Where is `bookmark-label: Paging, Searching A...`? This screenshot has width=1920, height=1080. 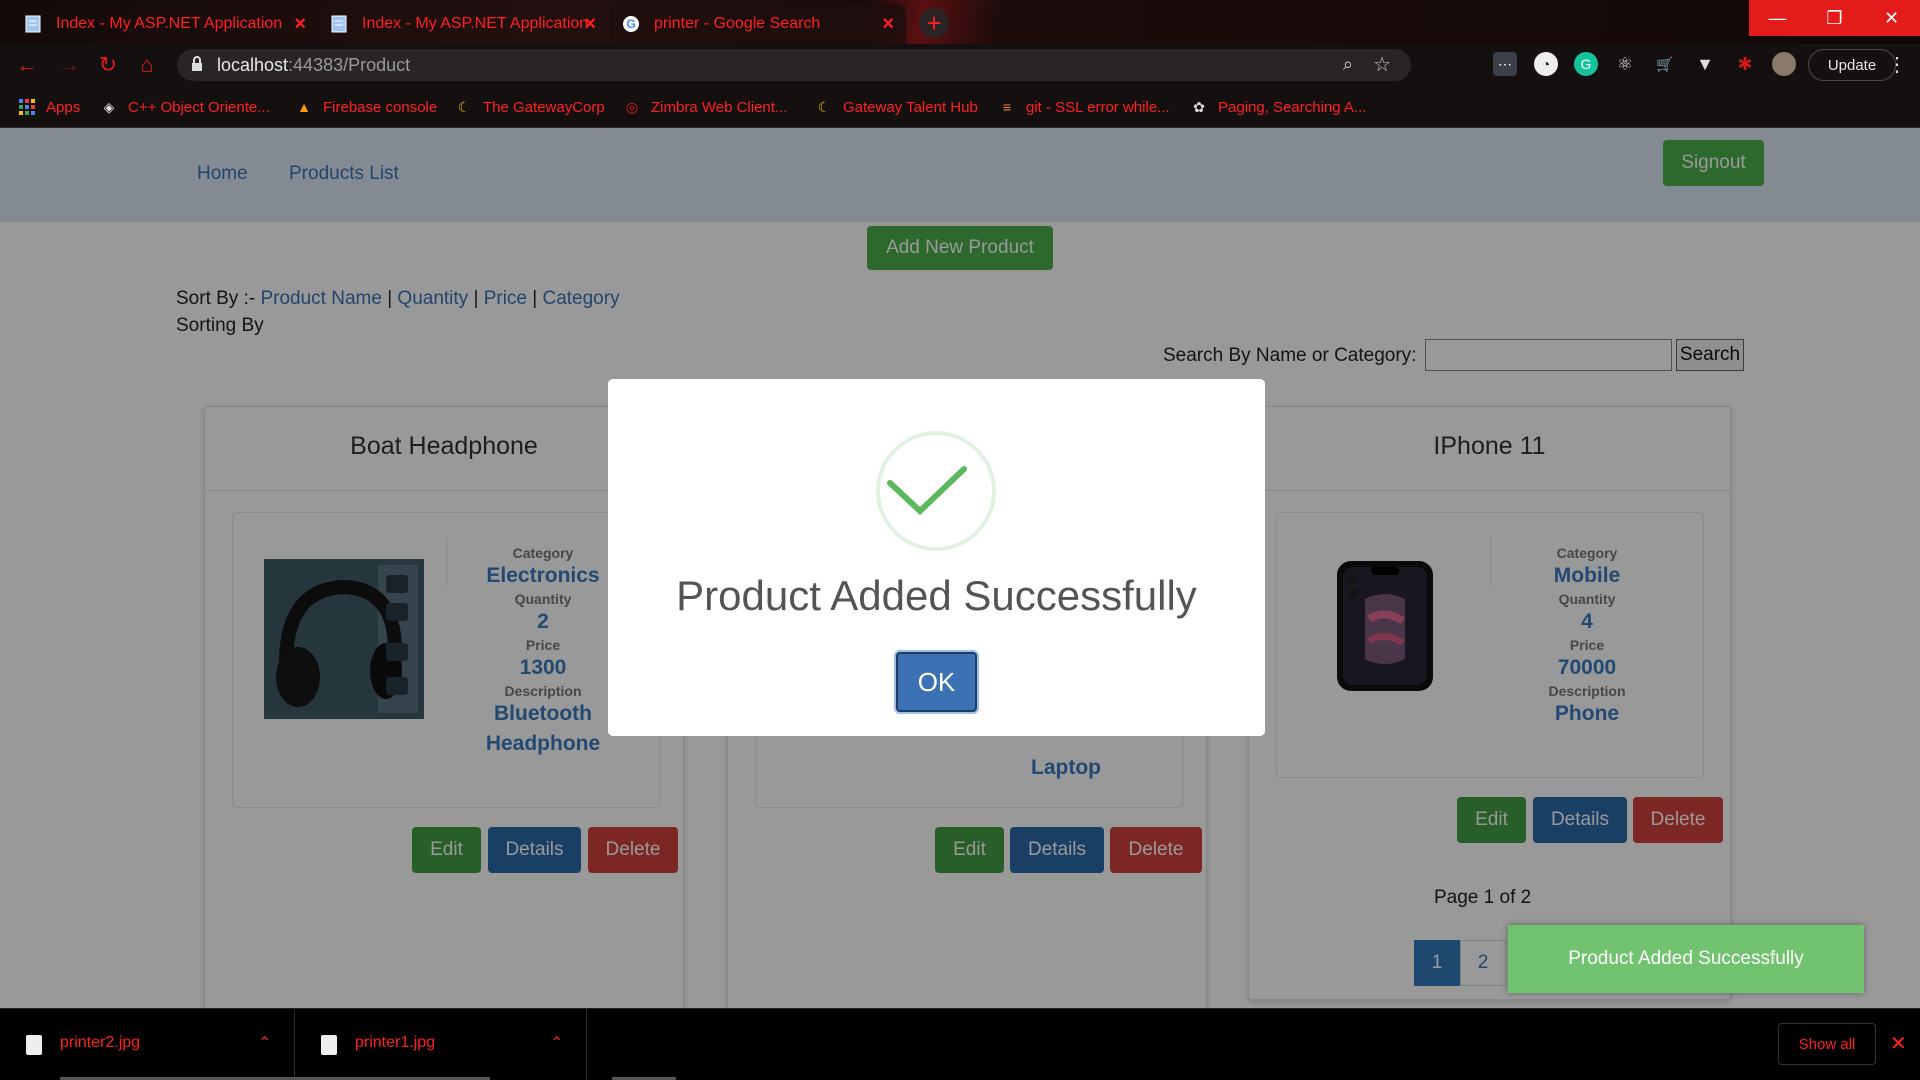
bookmark-label: Paging, Searching A... is located at coordinates (1292, 107).